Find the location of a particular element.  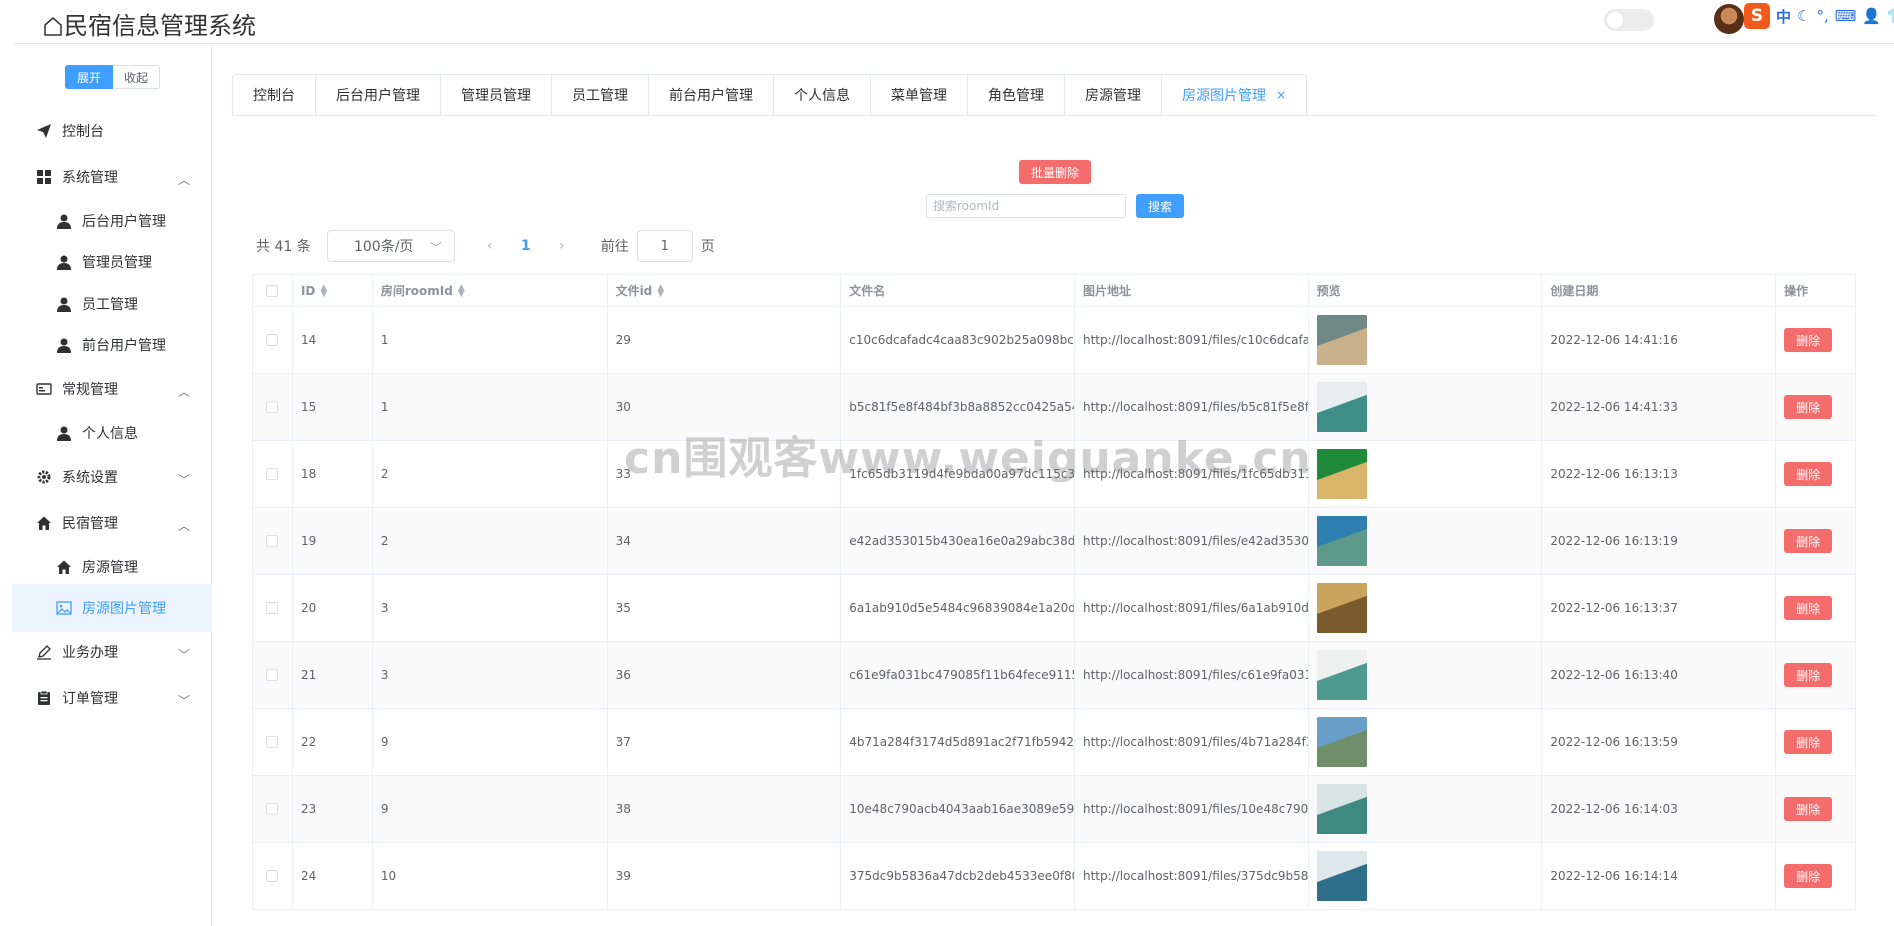

next-page-icon: › is located at coordinates (562, 246).